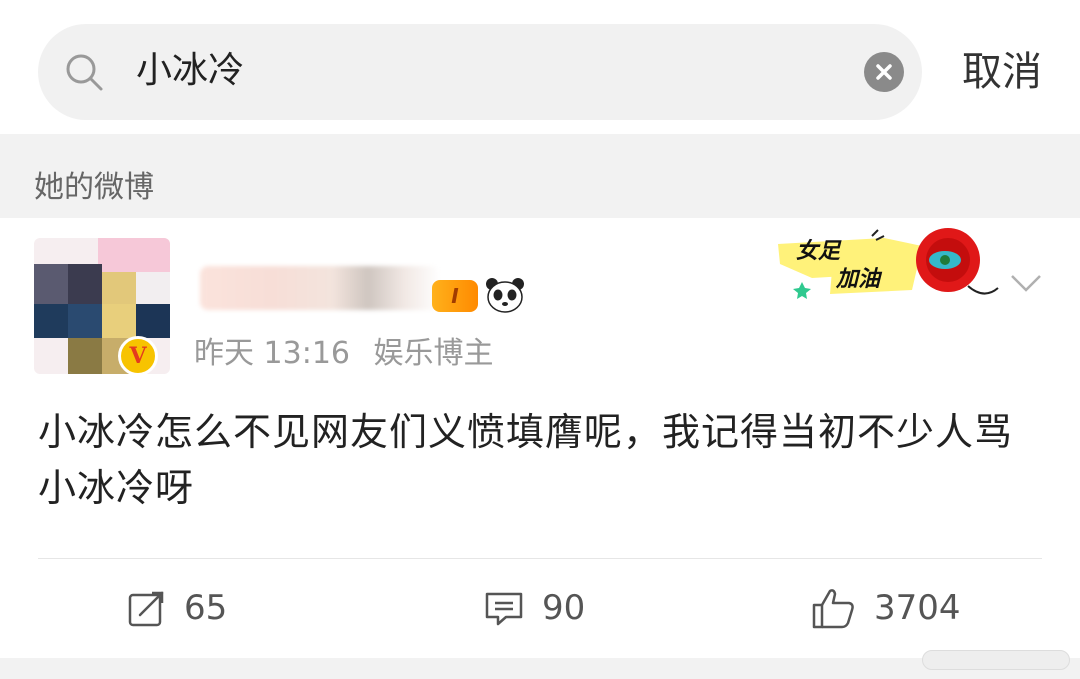 The image size is (1080, 679). Describe the element at coordinates (320, 288) in the screenshot. I see `username-blurred` at that location.